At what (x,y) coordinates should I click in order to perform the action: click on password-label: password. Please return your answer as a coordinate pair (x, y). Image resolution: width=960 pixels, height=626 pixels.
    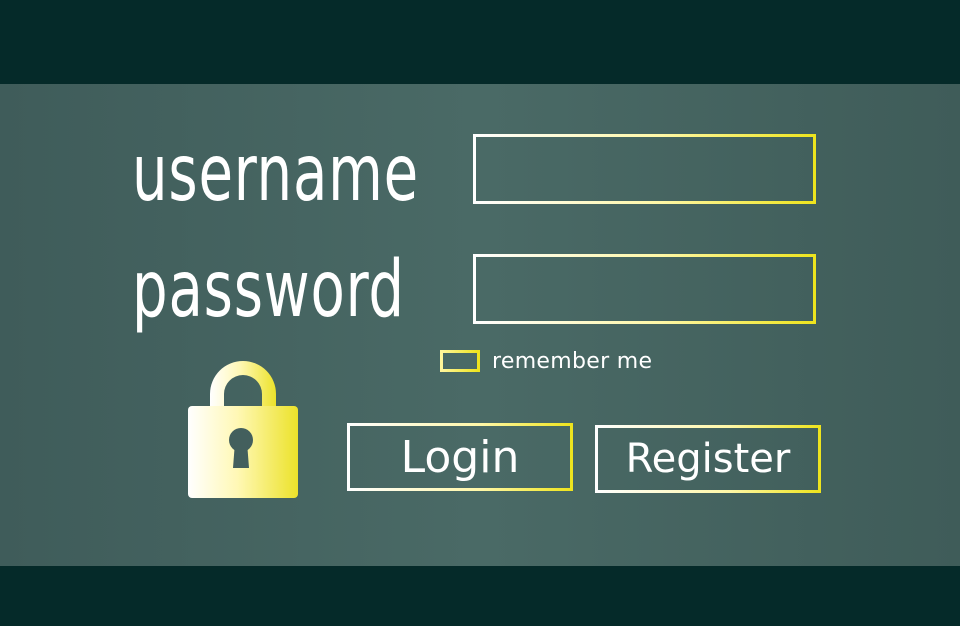
    Looking at the image, I should click on (268, 290).